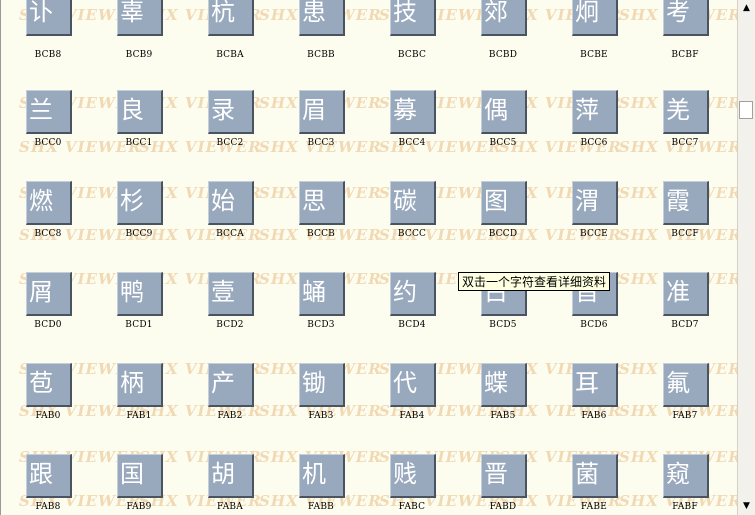 The image size is (755, 515). I want to click on character-cell: 萍 BCC6, so click(603, 132).